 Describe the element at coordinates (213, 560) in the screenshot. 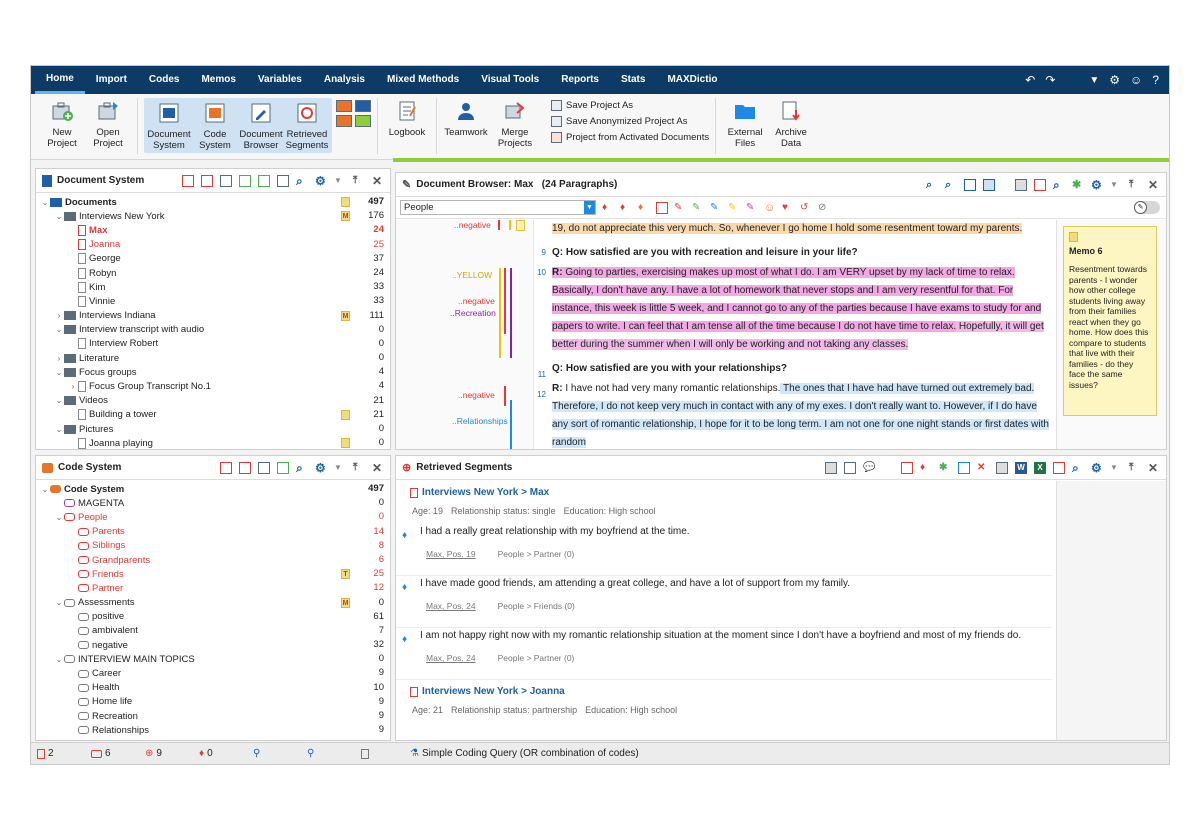

I see `code-row: Grandparents 6` at that location.